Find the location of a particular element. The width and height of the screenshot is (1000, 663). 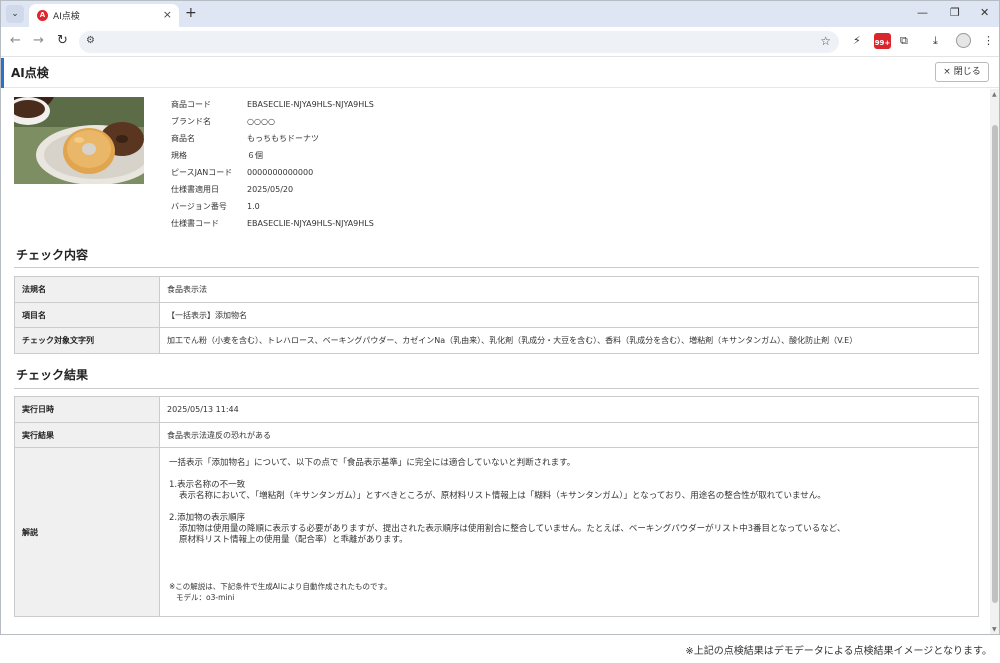

info-row-apply-date: 仕様書適用日 2025/05/20 is located at coordinates (232, 189).